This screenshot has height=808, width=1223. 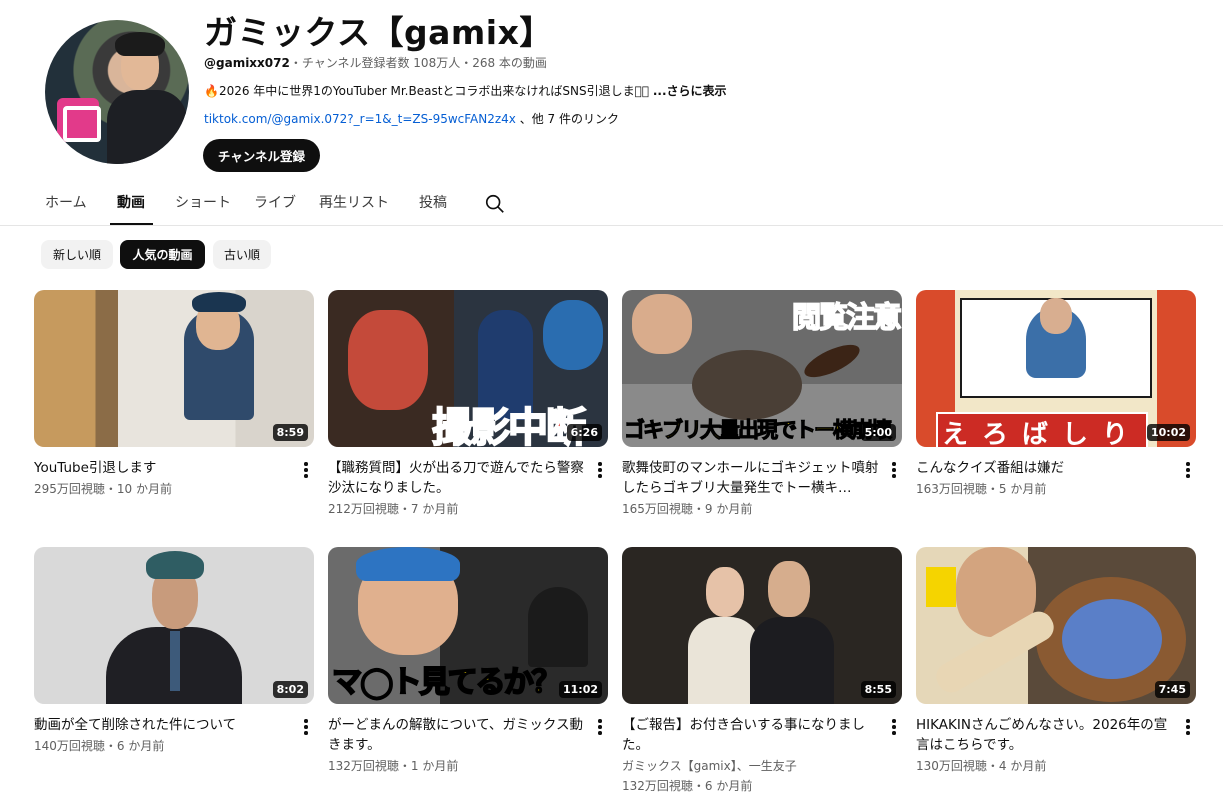 I want to click on tab-shorts: ショート, so click(x=203, y=202).